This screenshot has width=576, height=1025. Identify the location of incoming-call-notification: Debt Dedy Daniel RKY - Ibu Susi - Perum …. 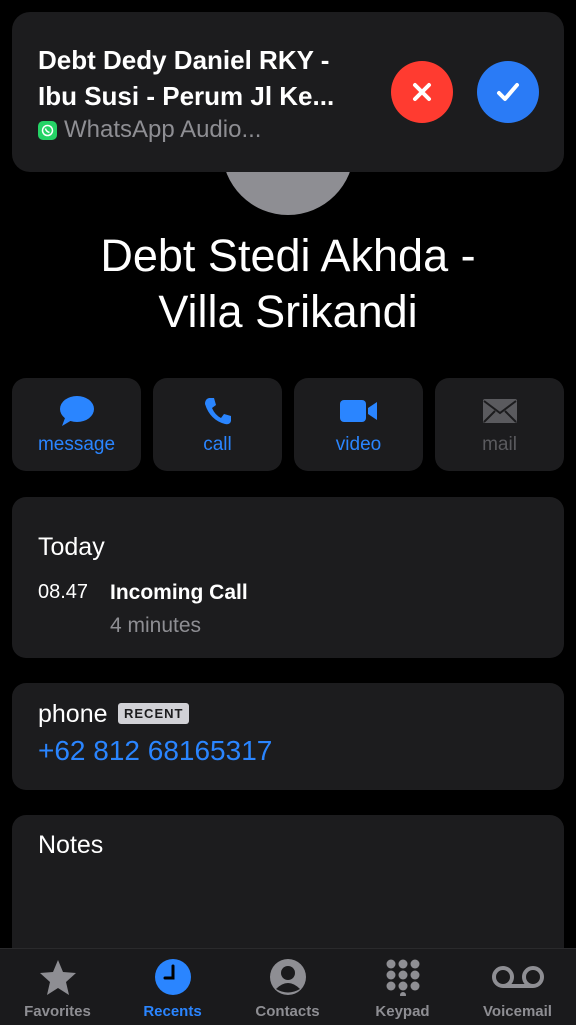
(288, 92).